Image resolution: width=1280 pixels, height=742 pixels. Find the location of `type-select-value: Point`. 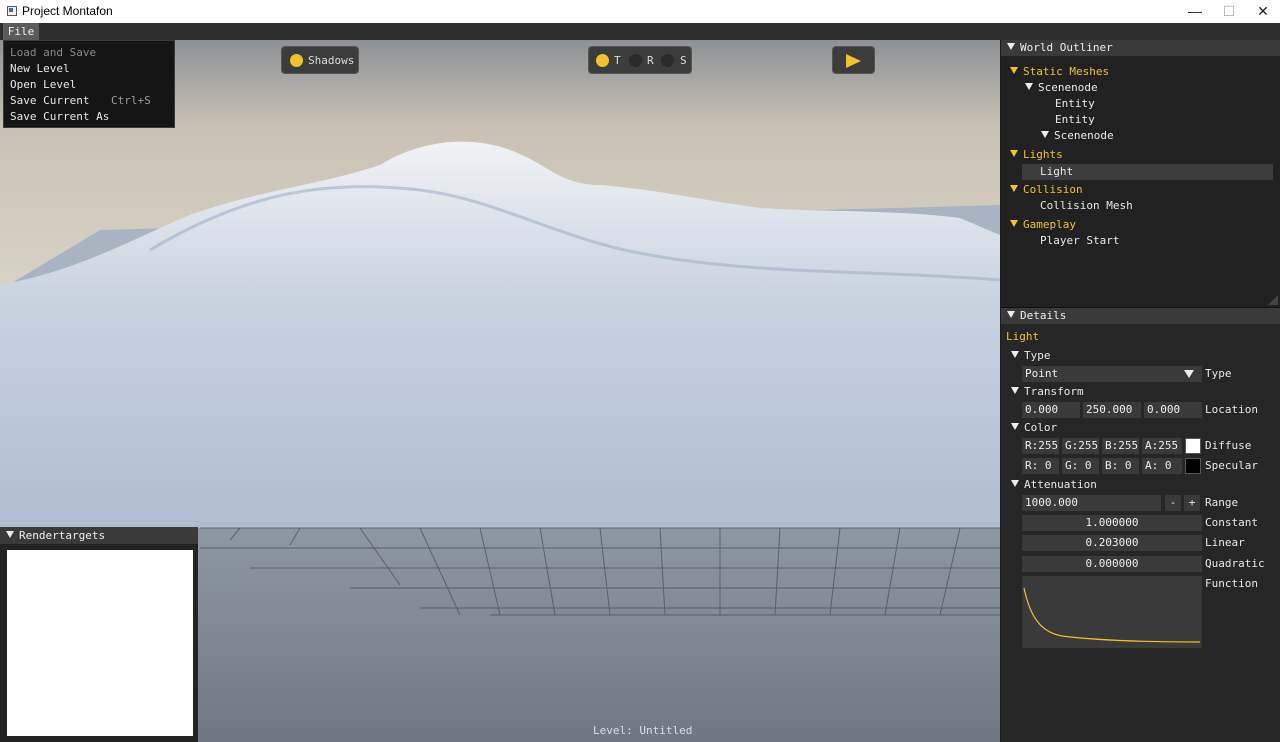

type-select-value: Point is located at coordinates (1042, 373).